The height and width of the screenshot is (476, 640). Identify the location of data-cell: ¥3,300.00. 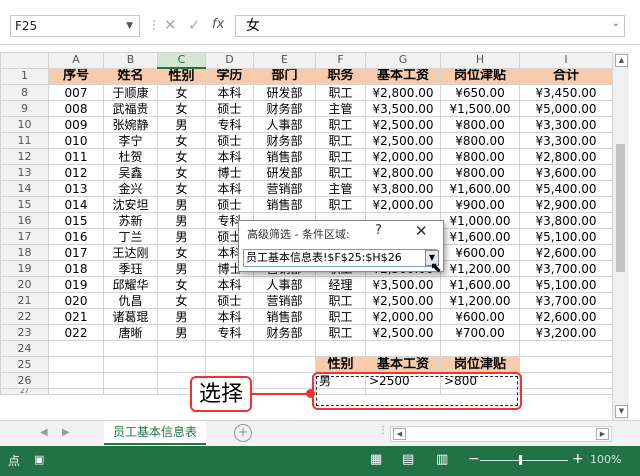
(566, 124).